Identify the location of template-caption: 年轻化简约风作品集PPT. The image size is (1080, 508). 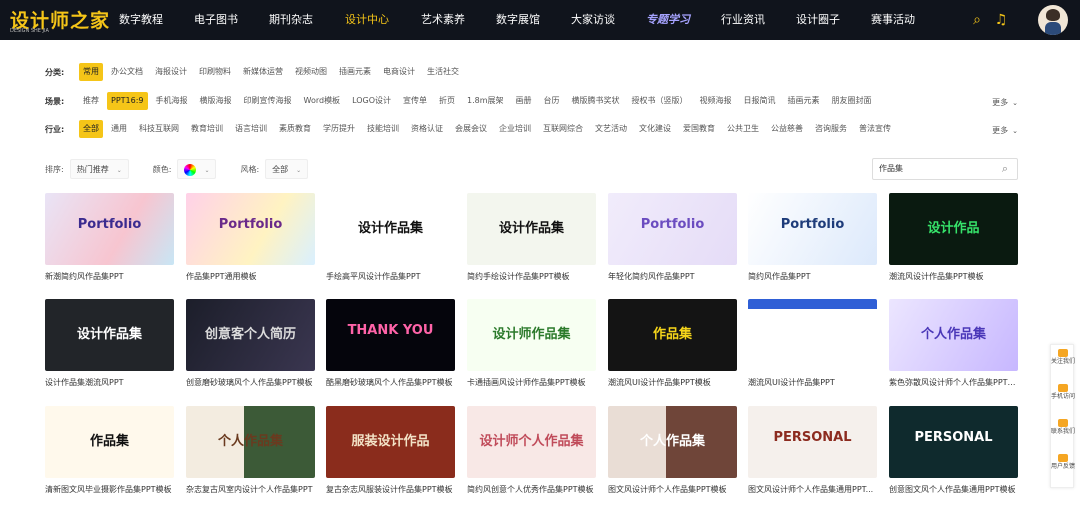
(673, 276).